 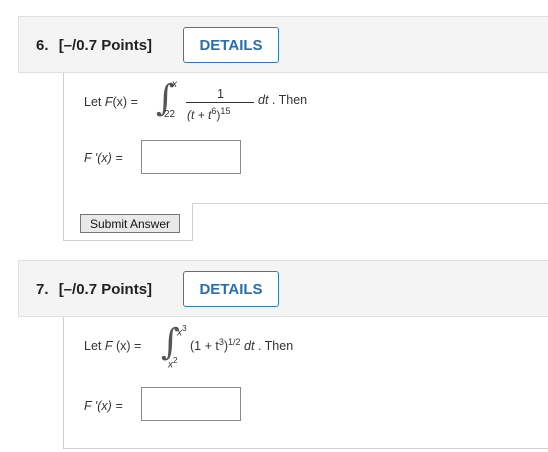 I want to click on submit-area: Submit Answer, so click(x=128, y=222).